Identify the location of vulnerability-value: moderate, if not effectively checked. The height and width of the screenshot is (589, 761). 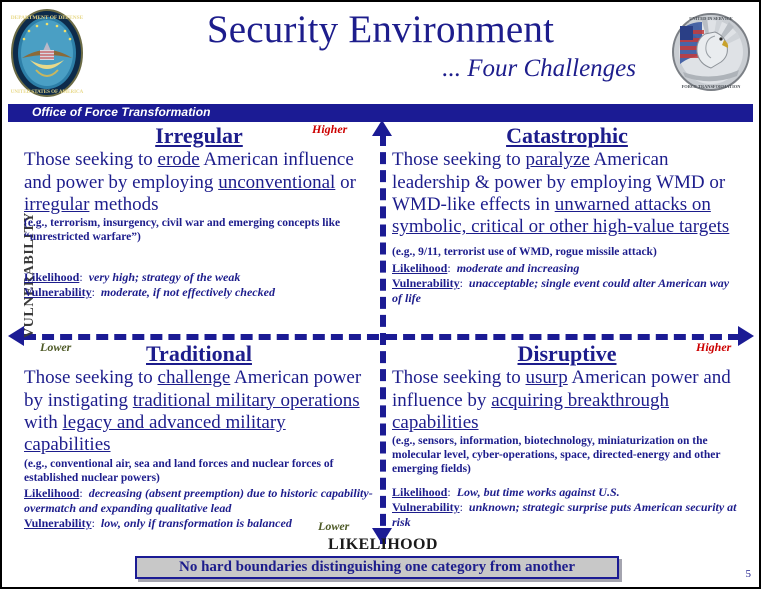
(187, 292).